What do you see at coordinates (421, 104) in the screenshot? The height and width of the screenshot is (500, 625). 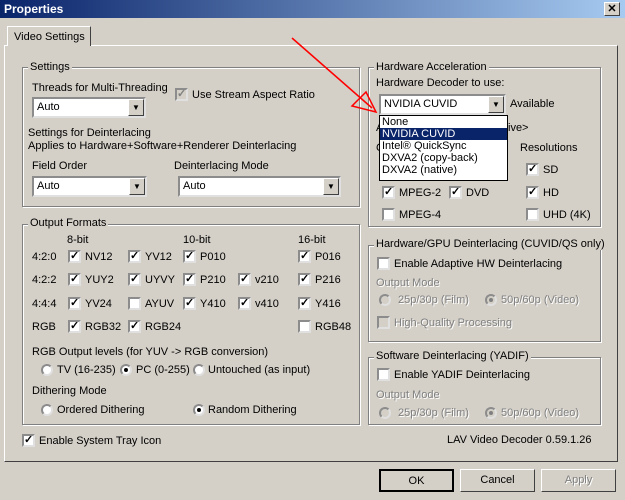 I see `hw-decoder-value: NVIDIA CUVID` at bounding box center [421, 104].